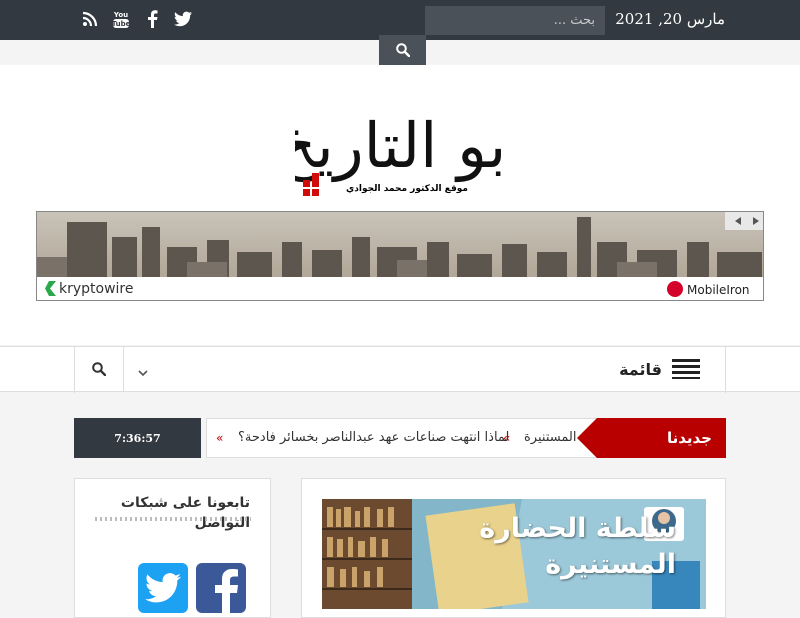 The height and width of the screenshot is (618, 800). Describe the element at coordinates (400, 143) in the screenshot. I see `logo-title: أبو التاريخ` at that location.